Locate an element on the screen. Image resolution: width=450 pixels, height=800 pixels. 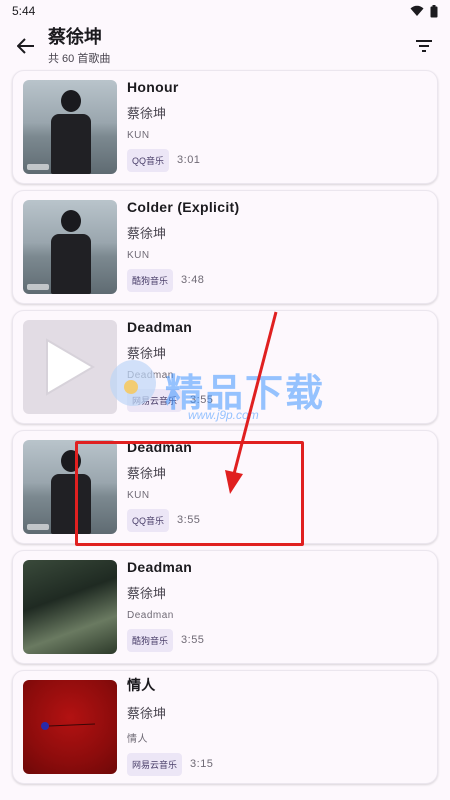
song-meta: 网易云音乐 3:15 is located at coordinates (170, 764).